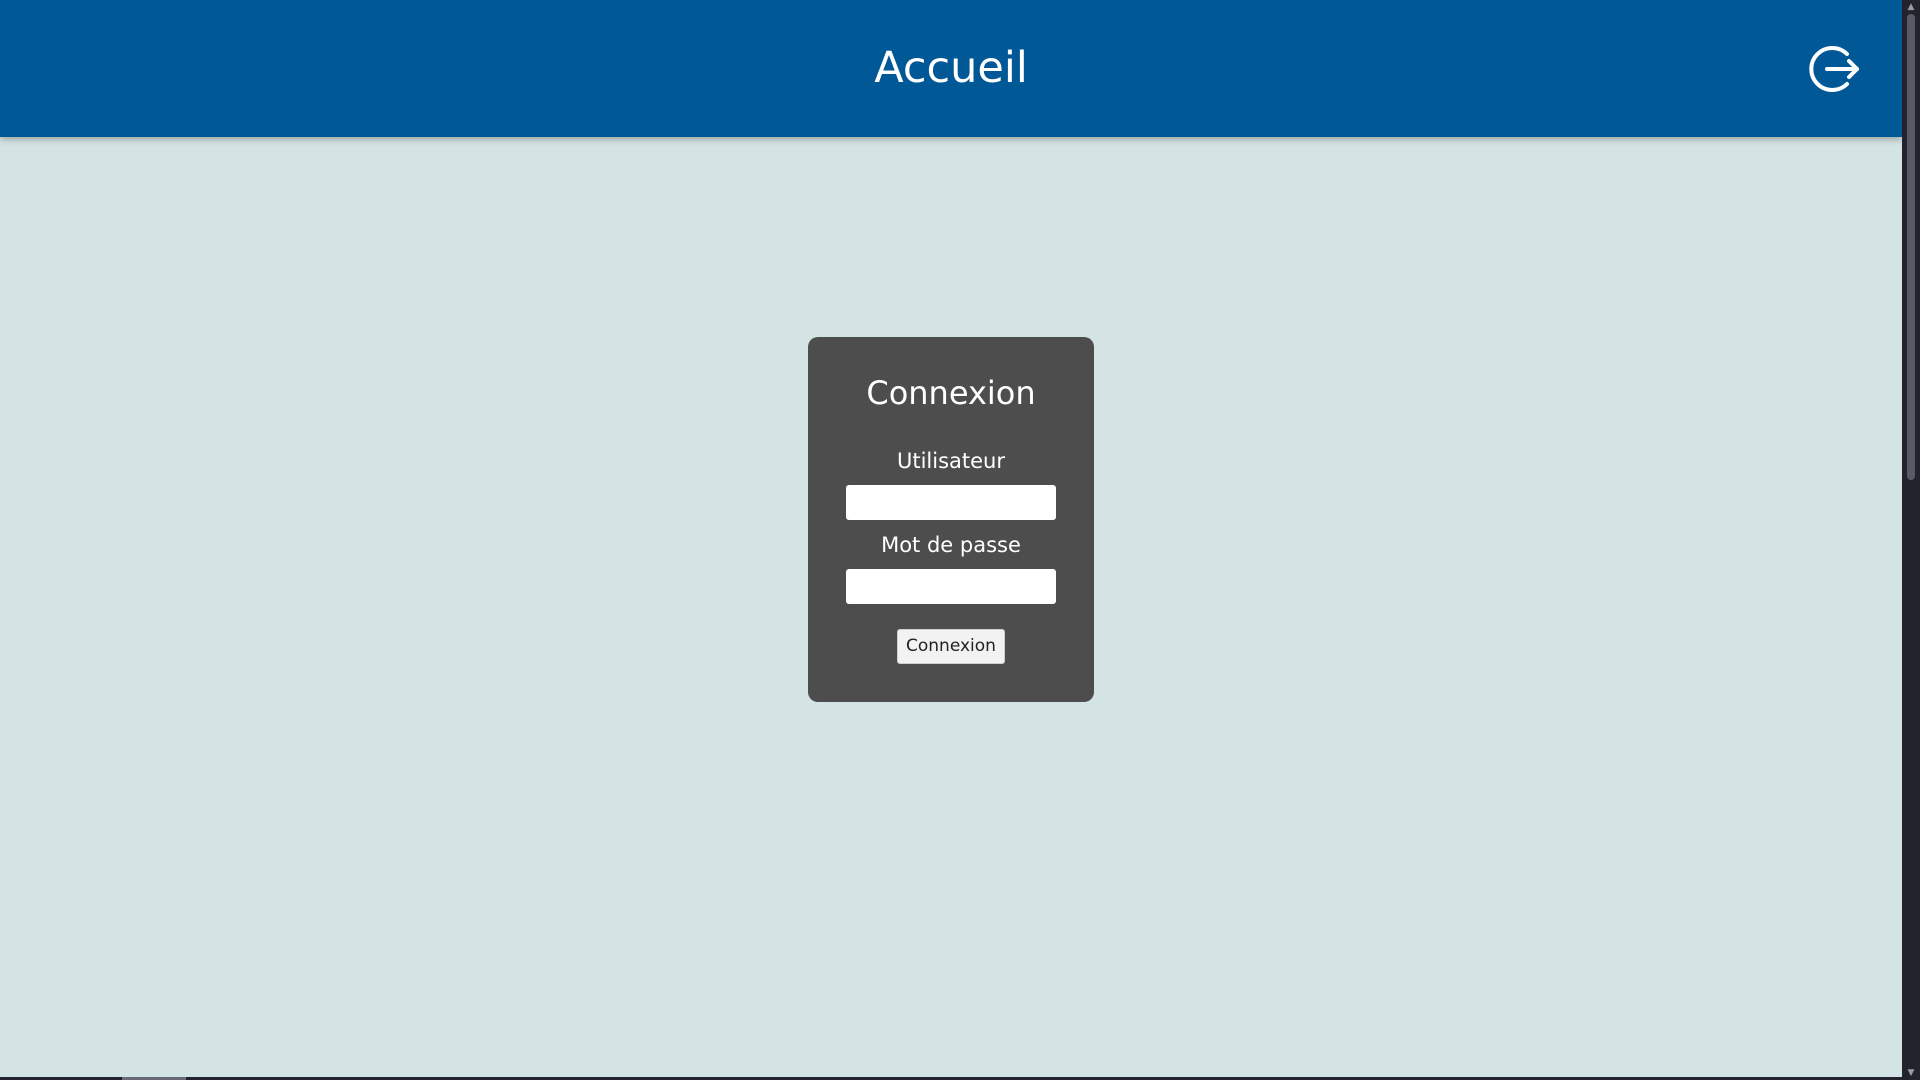 The width and height of the screenshot is (1920, 1080). What do you see at coordinates (1911, 540) in the screenshot?
I see `vertical-scrollbar: ▲ ▼` at bounding box center [1911, 540].